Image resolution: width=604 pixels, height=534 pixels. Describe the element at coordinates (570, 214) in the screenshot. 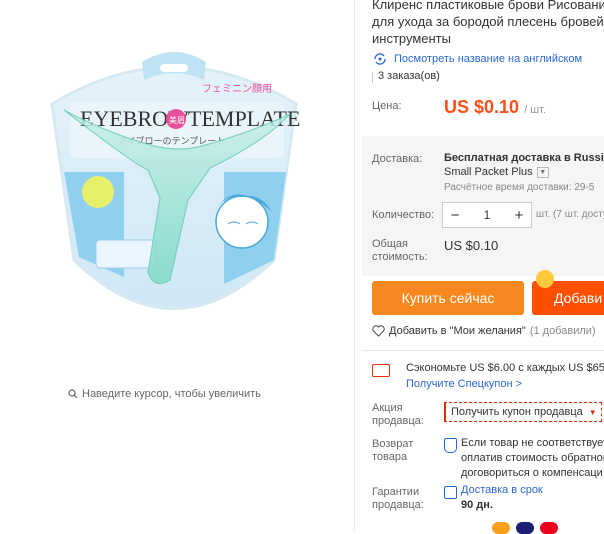

I see `quantity-available: шт. (7 шт. досту` at that location.